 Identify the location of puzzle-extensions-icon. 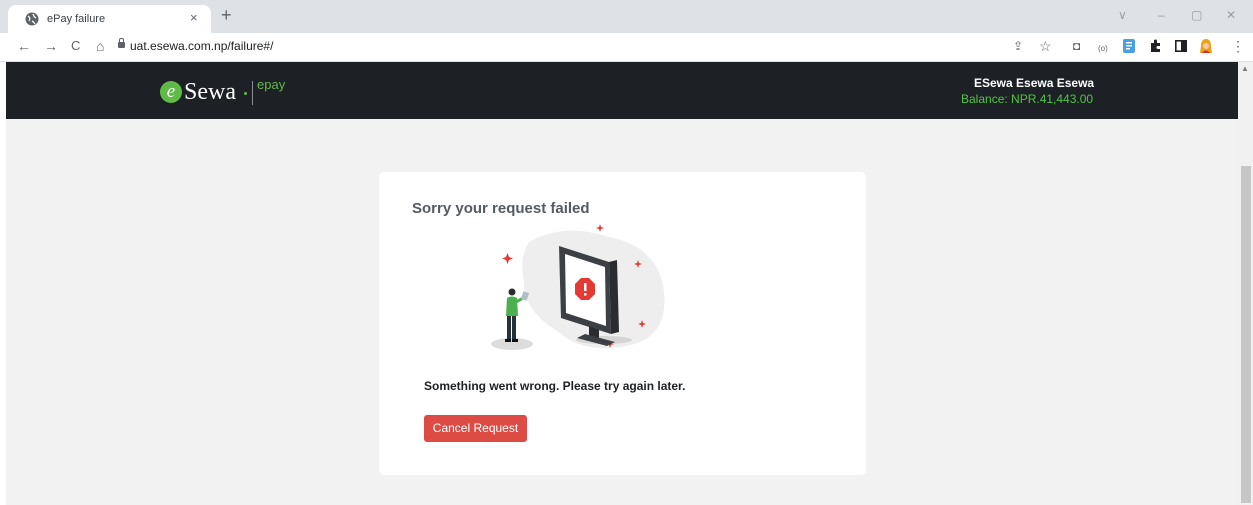
(1155, 46).